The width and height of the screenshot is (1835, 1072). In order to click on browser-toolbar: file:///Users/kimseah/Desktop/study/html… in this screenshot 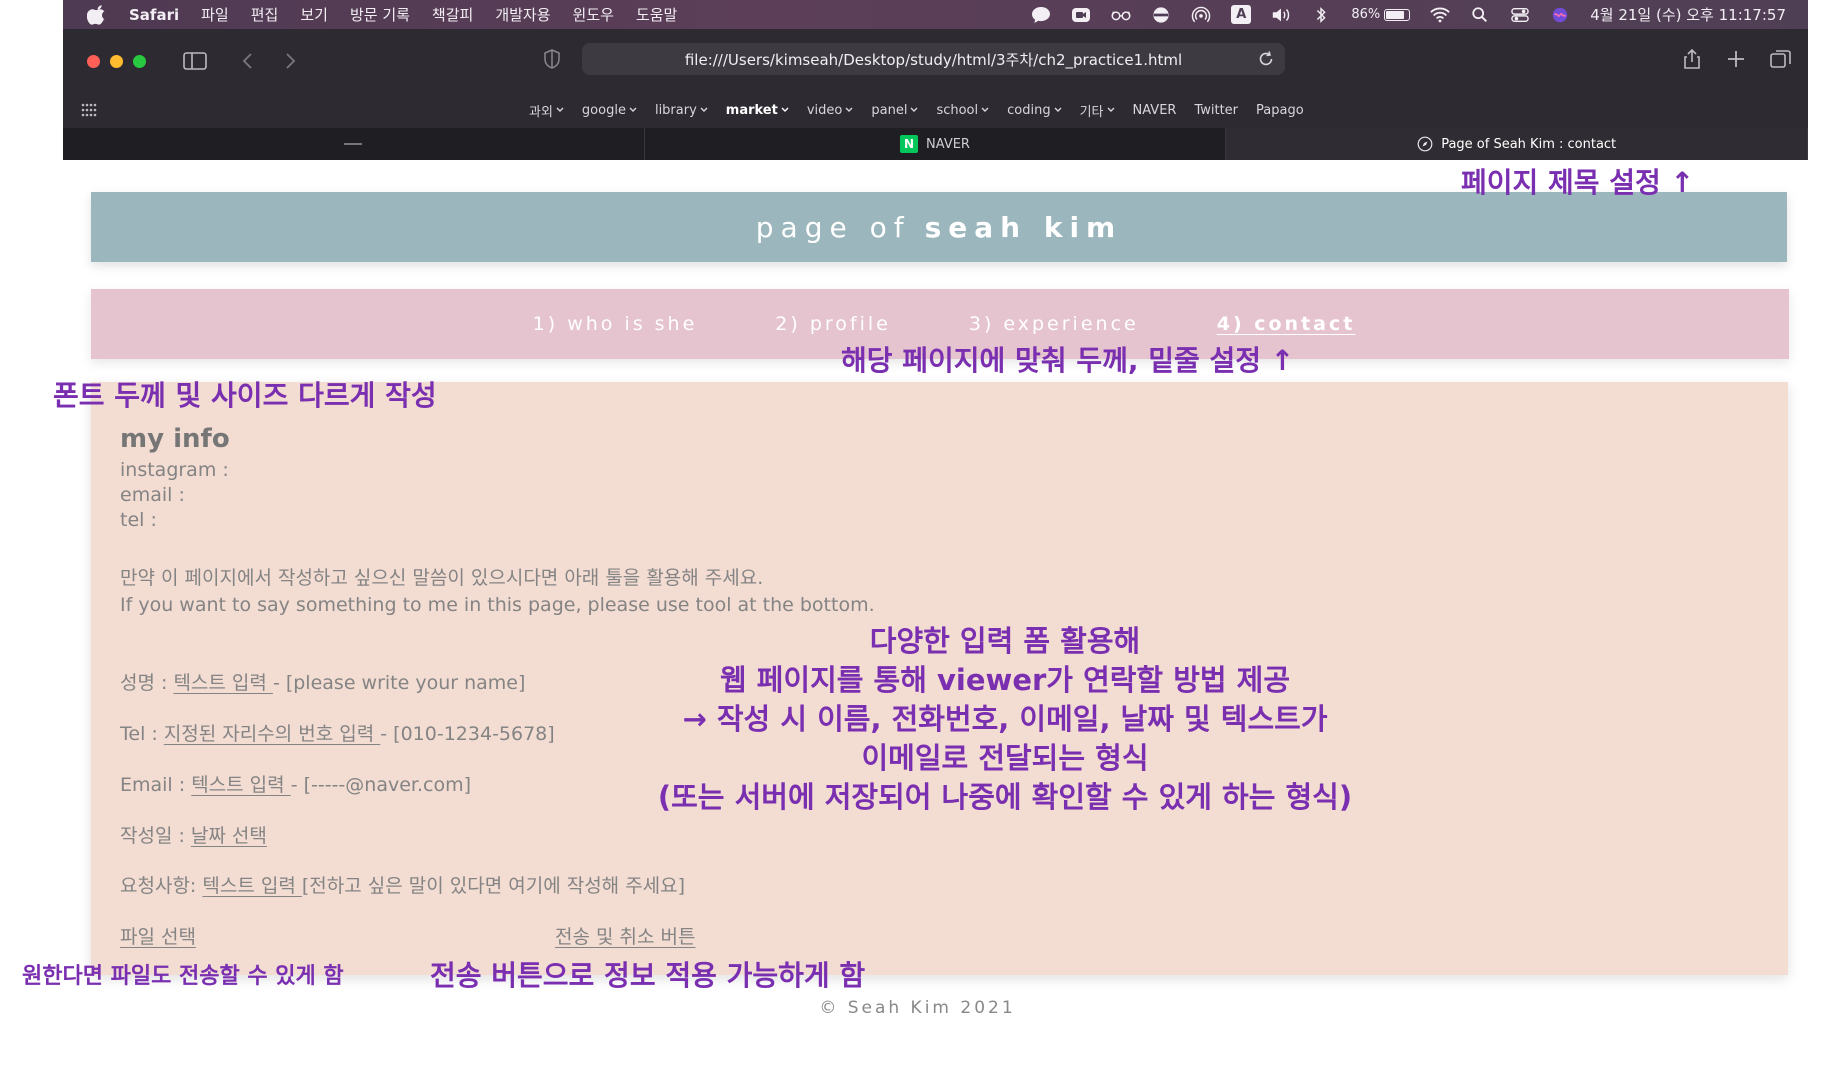, I will do `click(935, 61)`.